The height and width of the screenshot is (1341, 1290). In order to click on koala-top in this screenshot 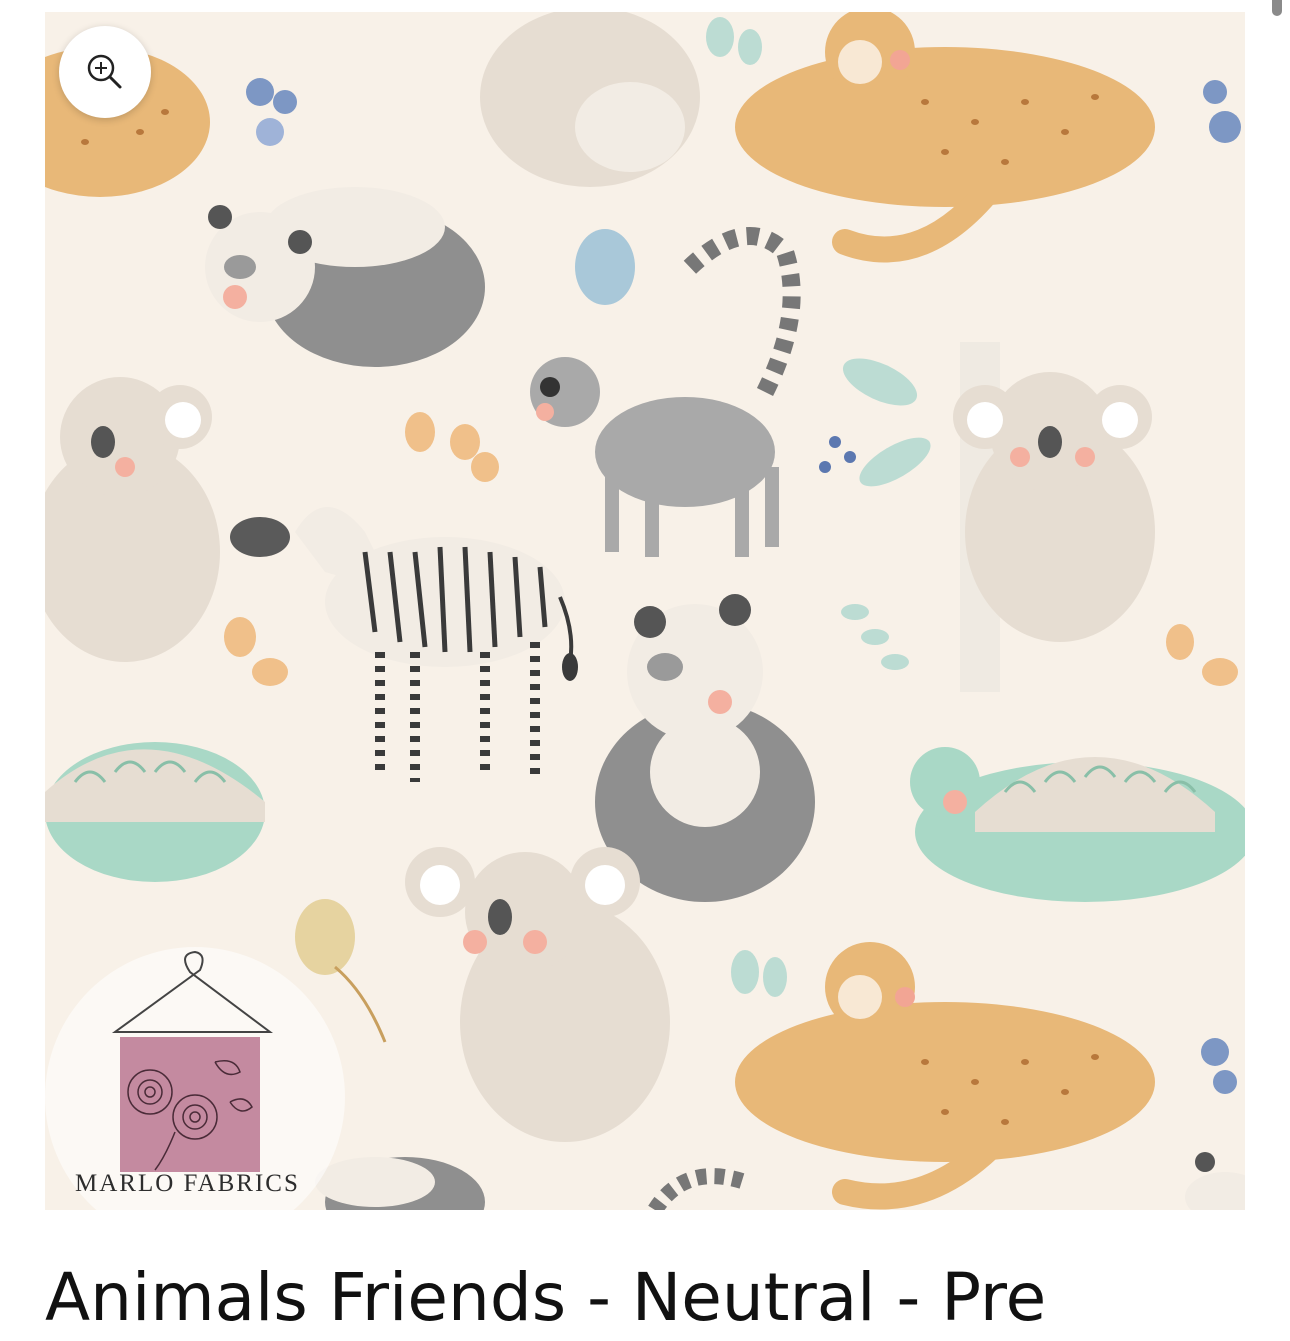, I will do `click(590, 99)`.